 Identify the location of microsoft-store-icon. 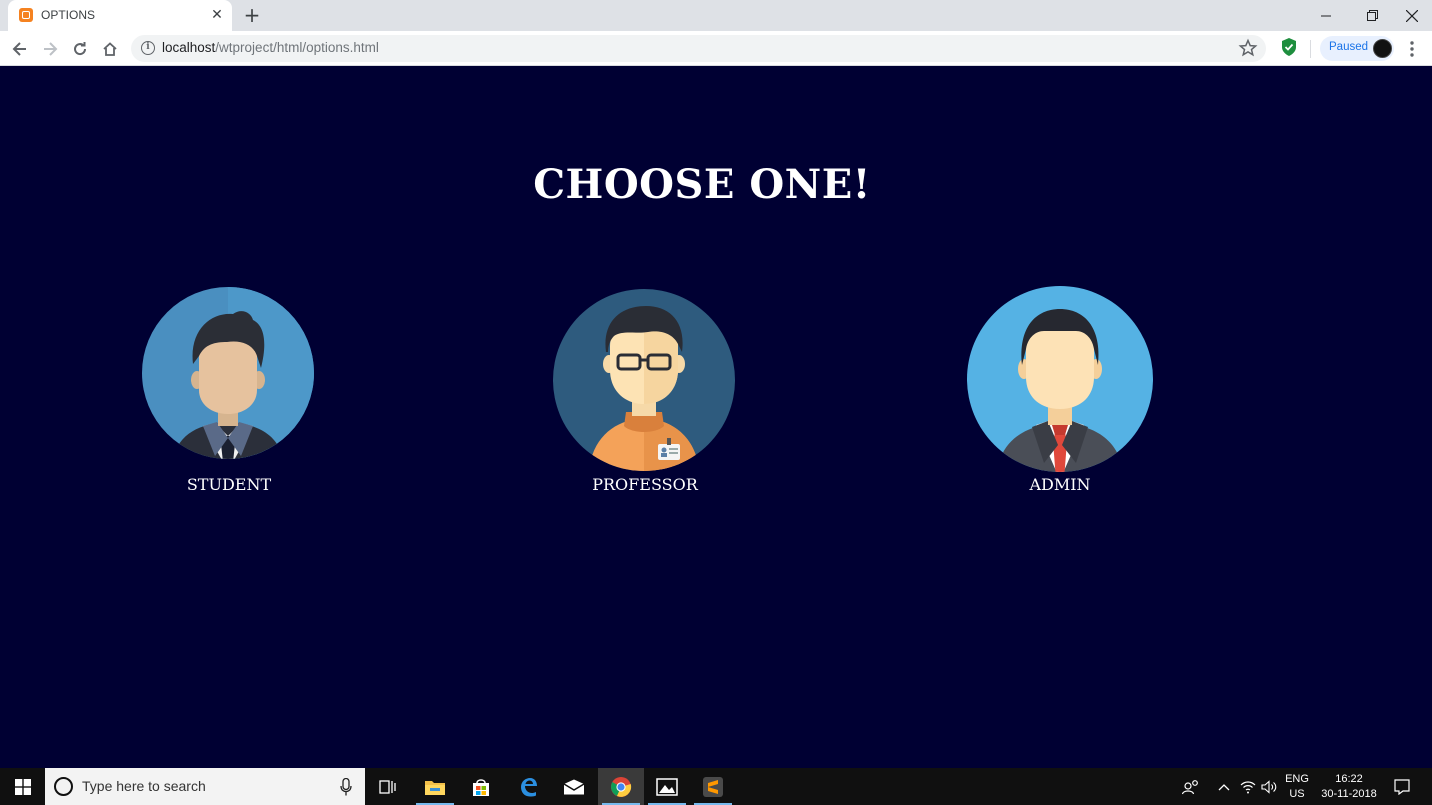
(481, 786).